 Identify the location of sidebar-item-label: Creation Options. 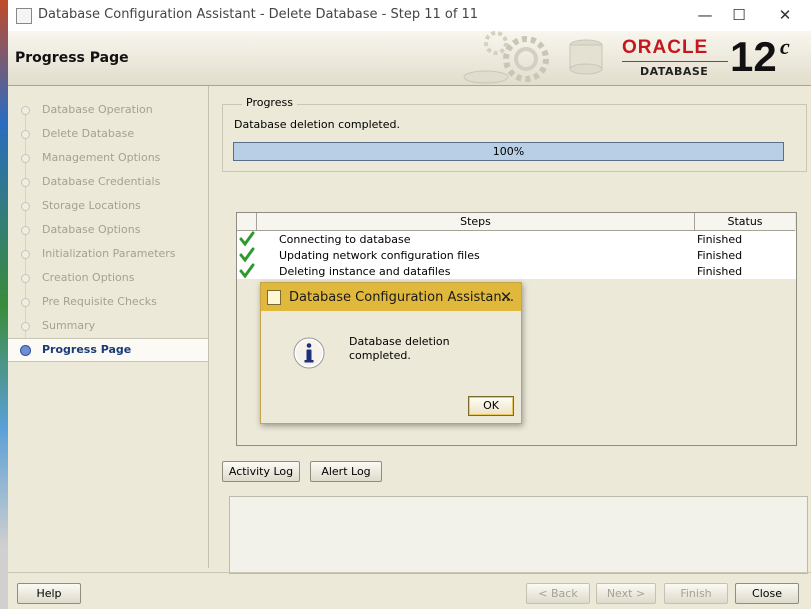
(88, 277).